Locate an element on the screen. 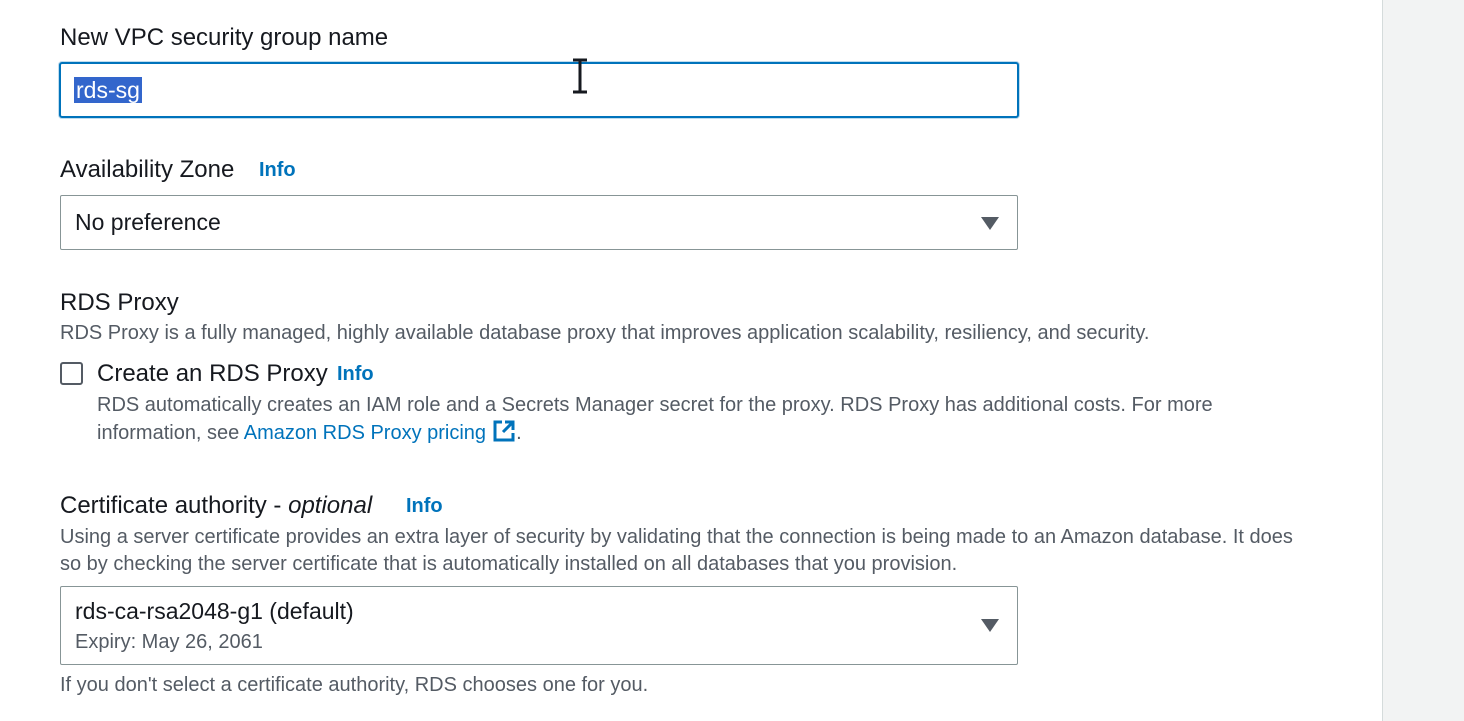 This screenshot has width=1464, height=721. rds-proxy-help-prefix: information, see is located at coordinates (170, 433).